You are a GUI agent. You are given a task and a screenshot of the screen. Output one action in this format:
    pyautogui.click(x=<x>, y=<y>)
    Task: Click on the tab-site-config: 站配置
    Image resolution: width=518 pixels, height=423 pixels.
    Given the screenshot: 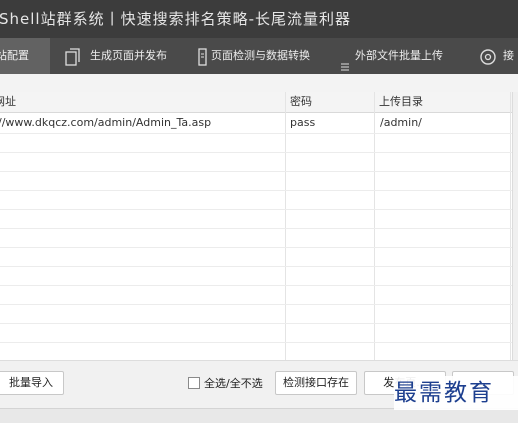 What is the action you would take?
    pyautogui.click(x=25, y=56)
    